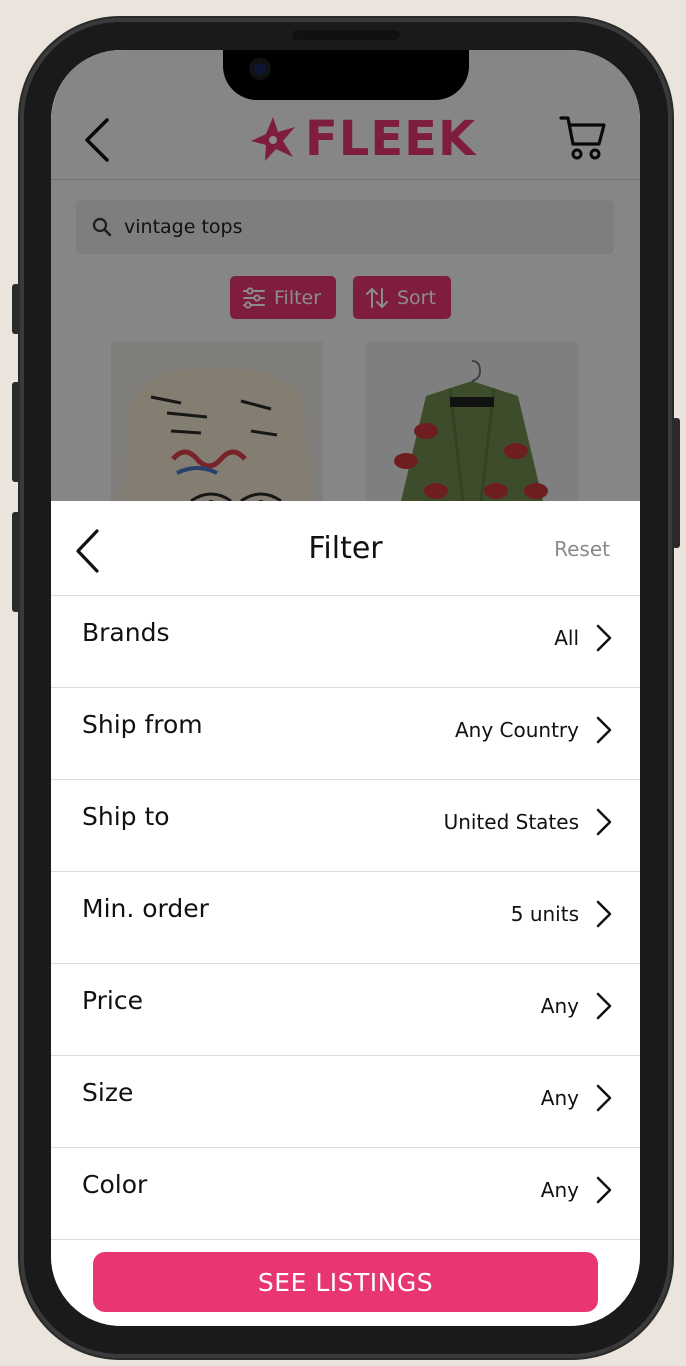 The image size is (686, 1366). What do you see at coordinates (145, 908) in the screenshot?
I see `row-label: Min. order` at bounding box center [145, 908].